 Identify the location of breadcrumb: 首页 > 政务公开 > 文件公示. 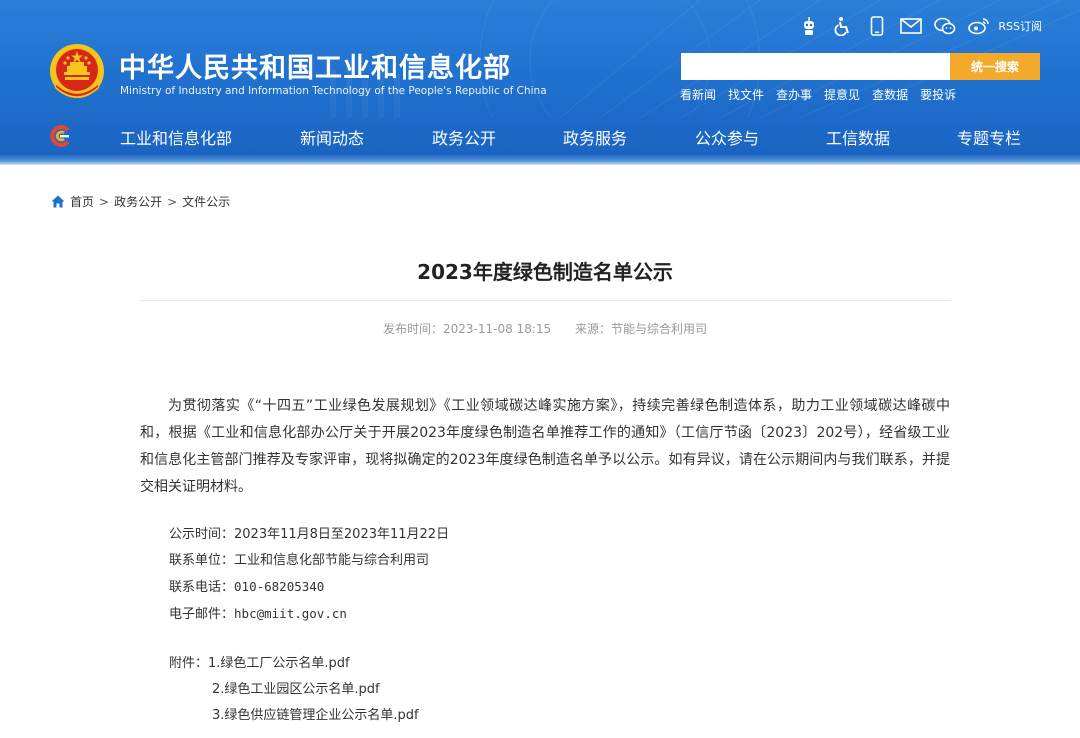
(140, 201).